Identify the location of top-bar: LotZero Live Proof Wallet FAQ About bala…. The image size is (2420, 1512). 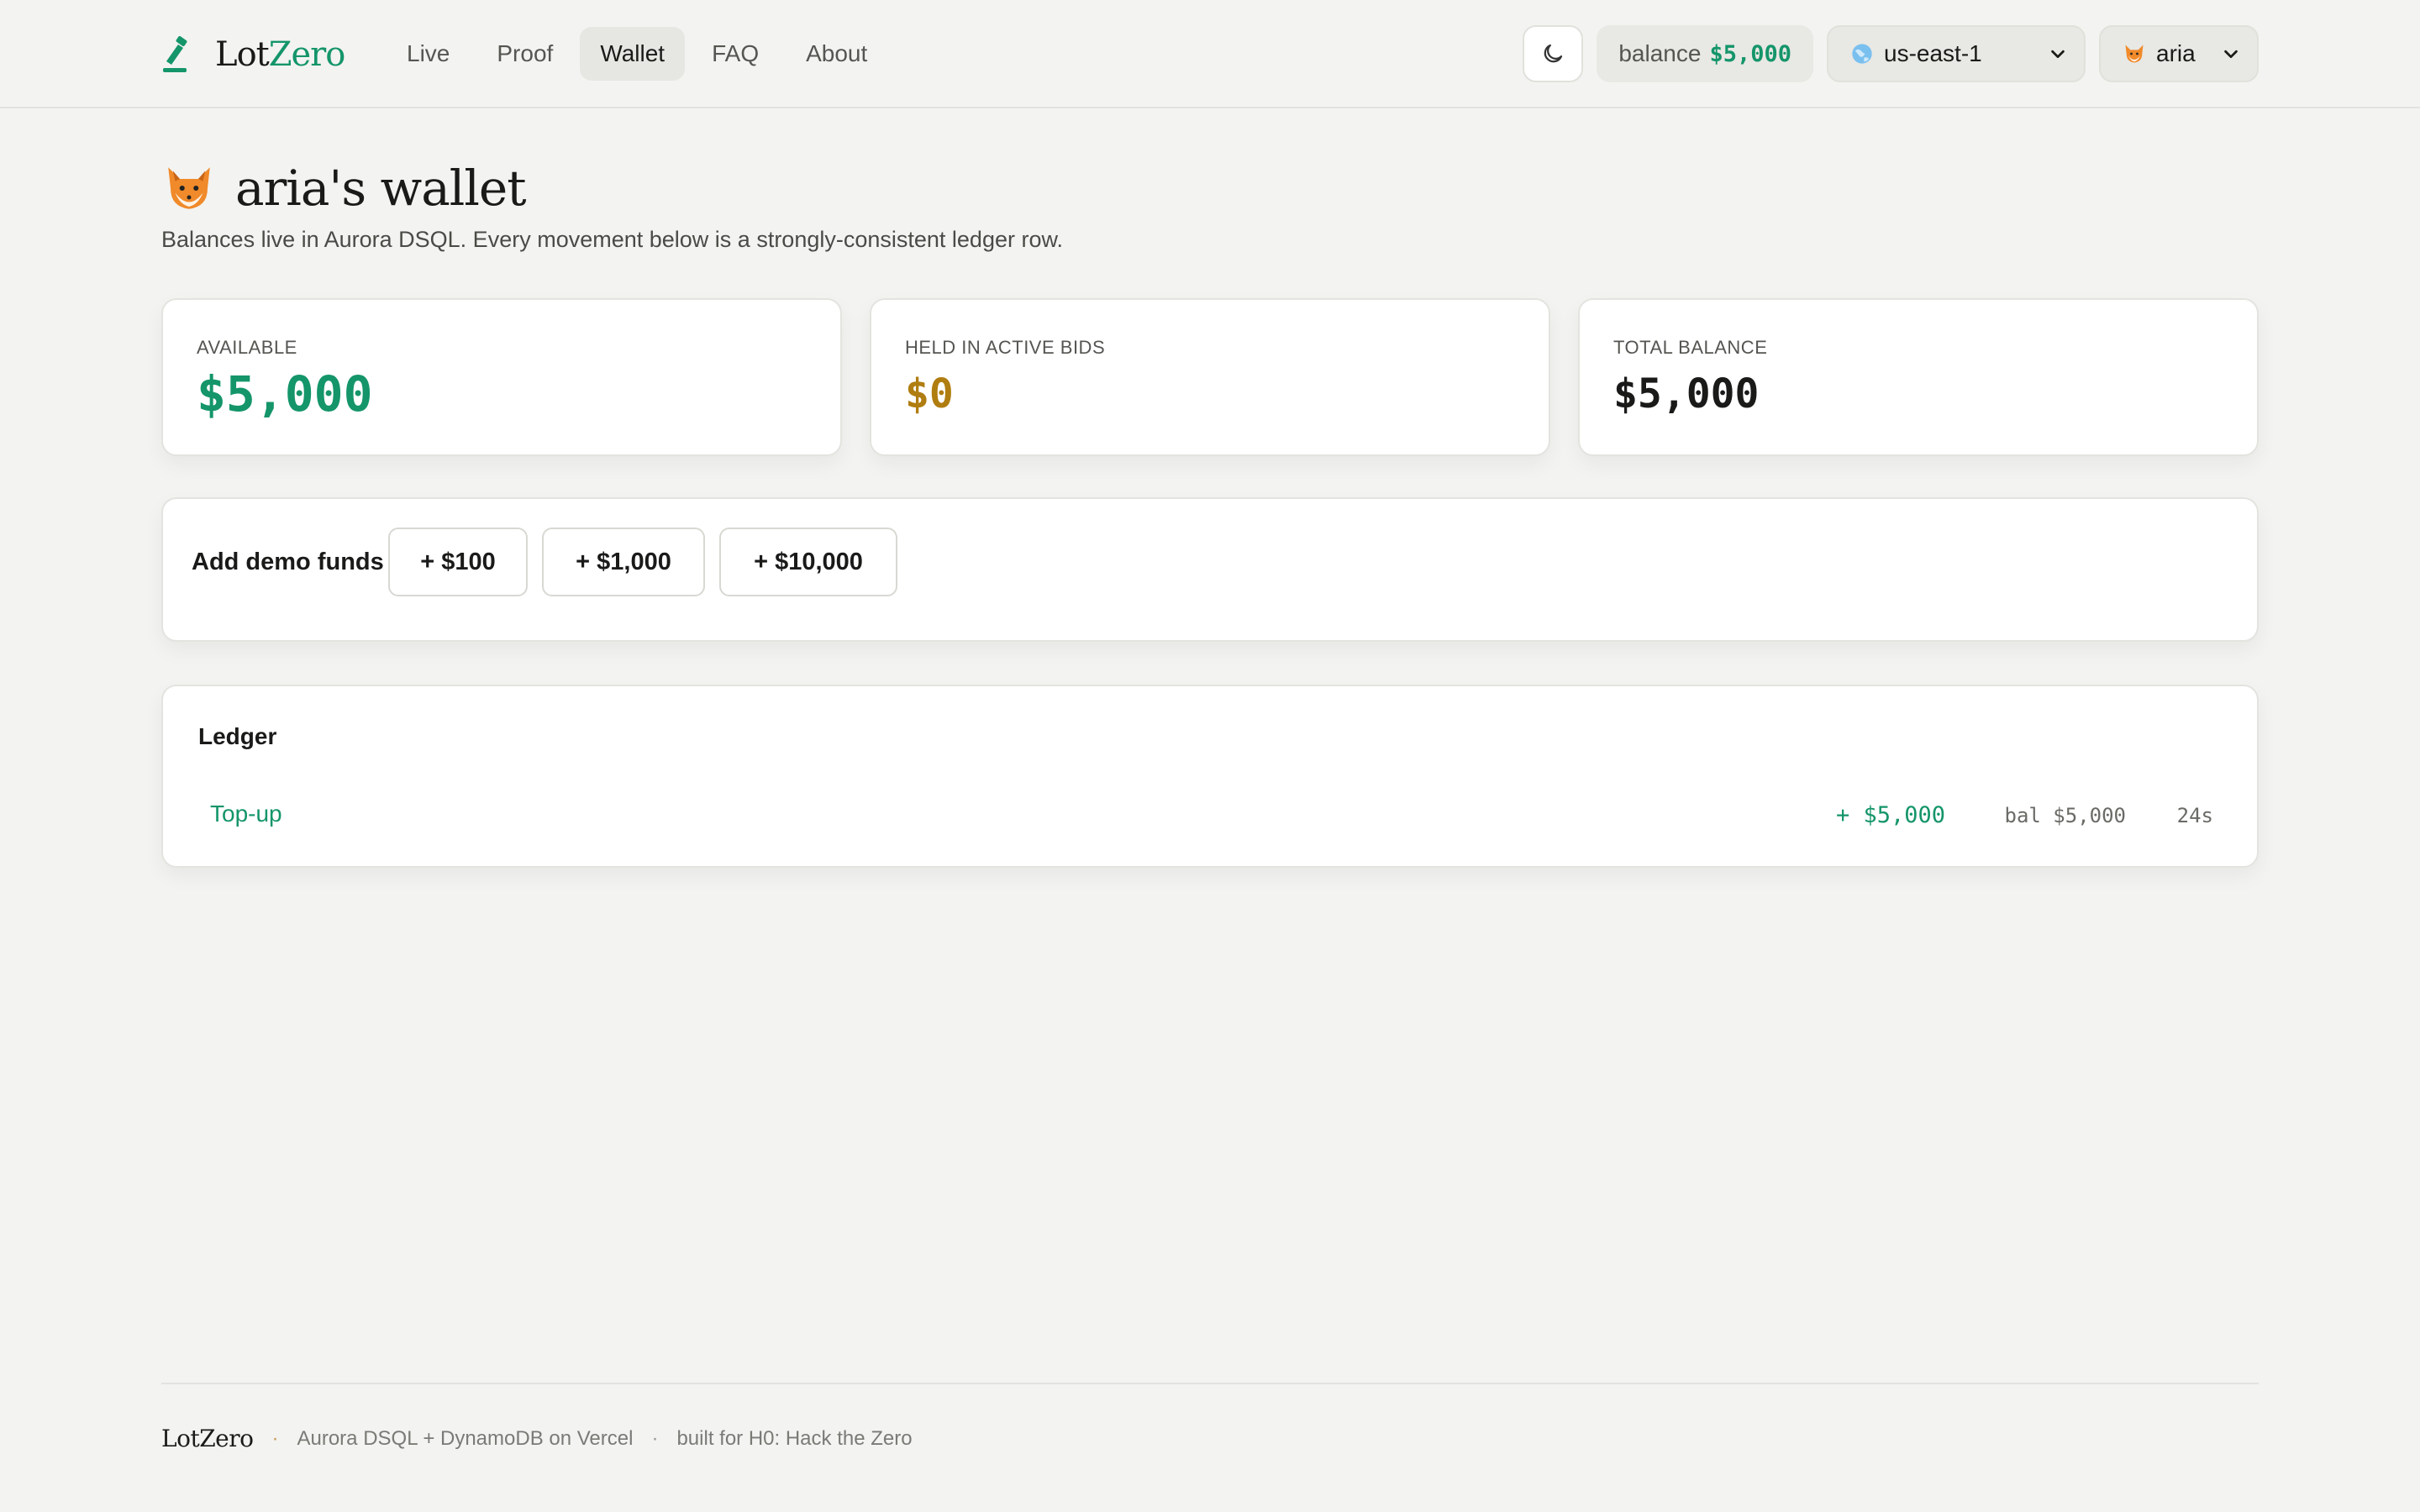
(1210, 54).